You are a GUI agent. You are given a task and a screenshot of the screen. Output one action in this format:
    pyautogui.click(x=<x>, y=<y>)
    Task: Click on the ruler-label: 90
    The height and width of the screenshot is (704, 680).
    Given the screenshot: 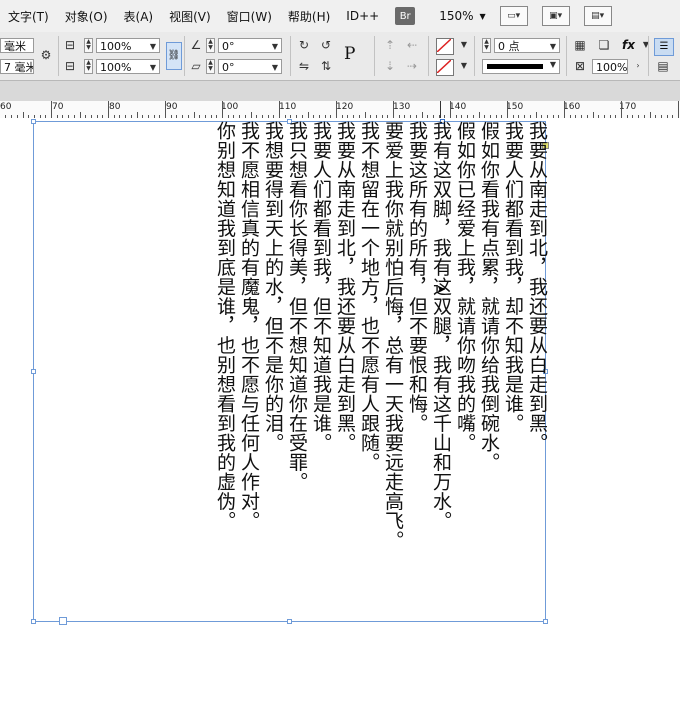 What is the action you would take?
    pyautogui.click(x=172, y=107)
    